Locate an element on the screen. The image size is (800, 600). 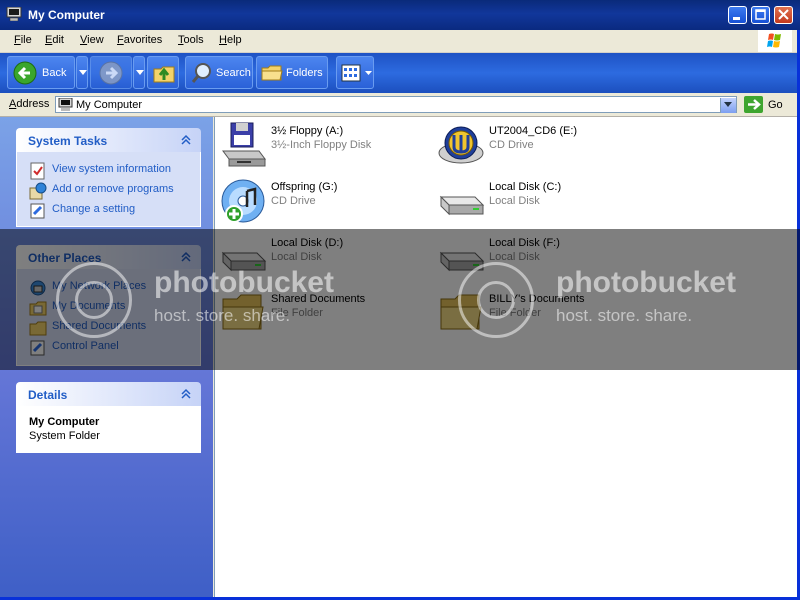
details-panel: Details My Computer System Folder is located at coordinates (108, 417).